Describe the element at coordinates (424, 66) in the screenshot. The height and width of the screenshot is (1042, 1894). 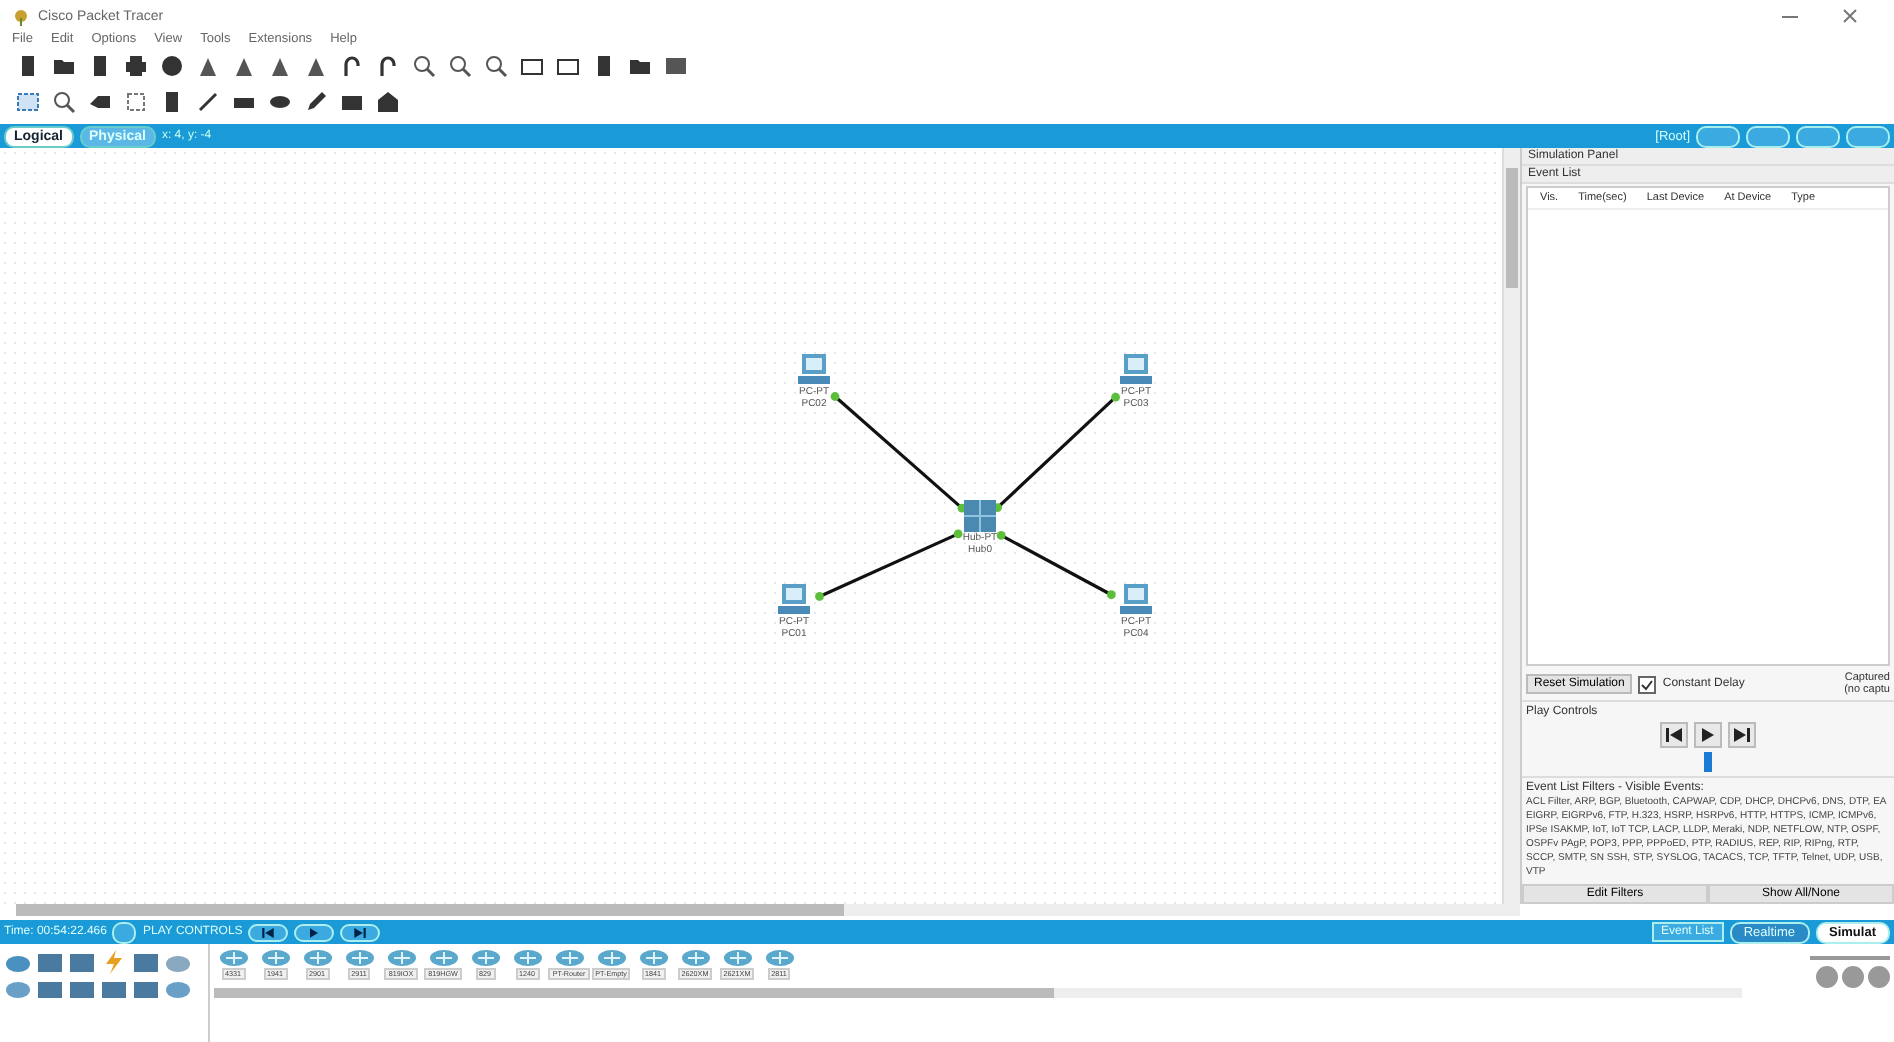
I see `zoom-in-icon` at that location.